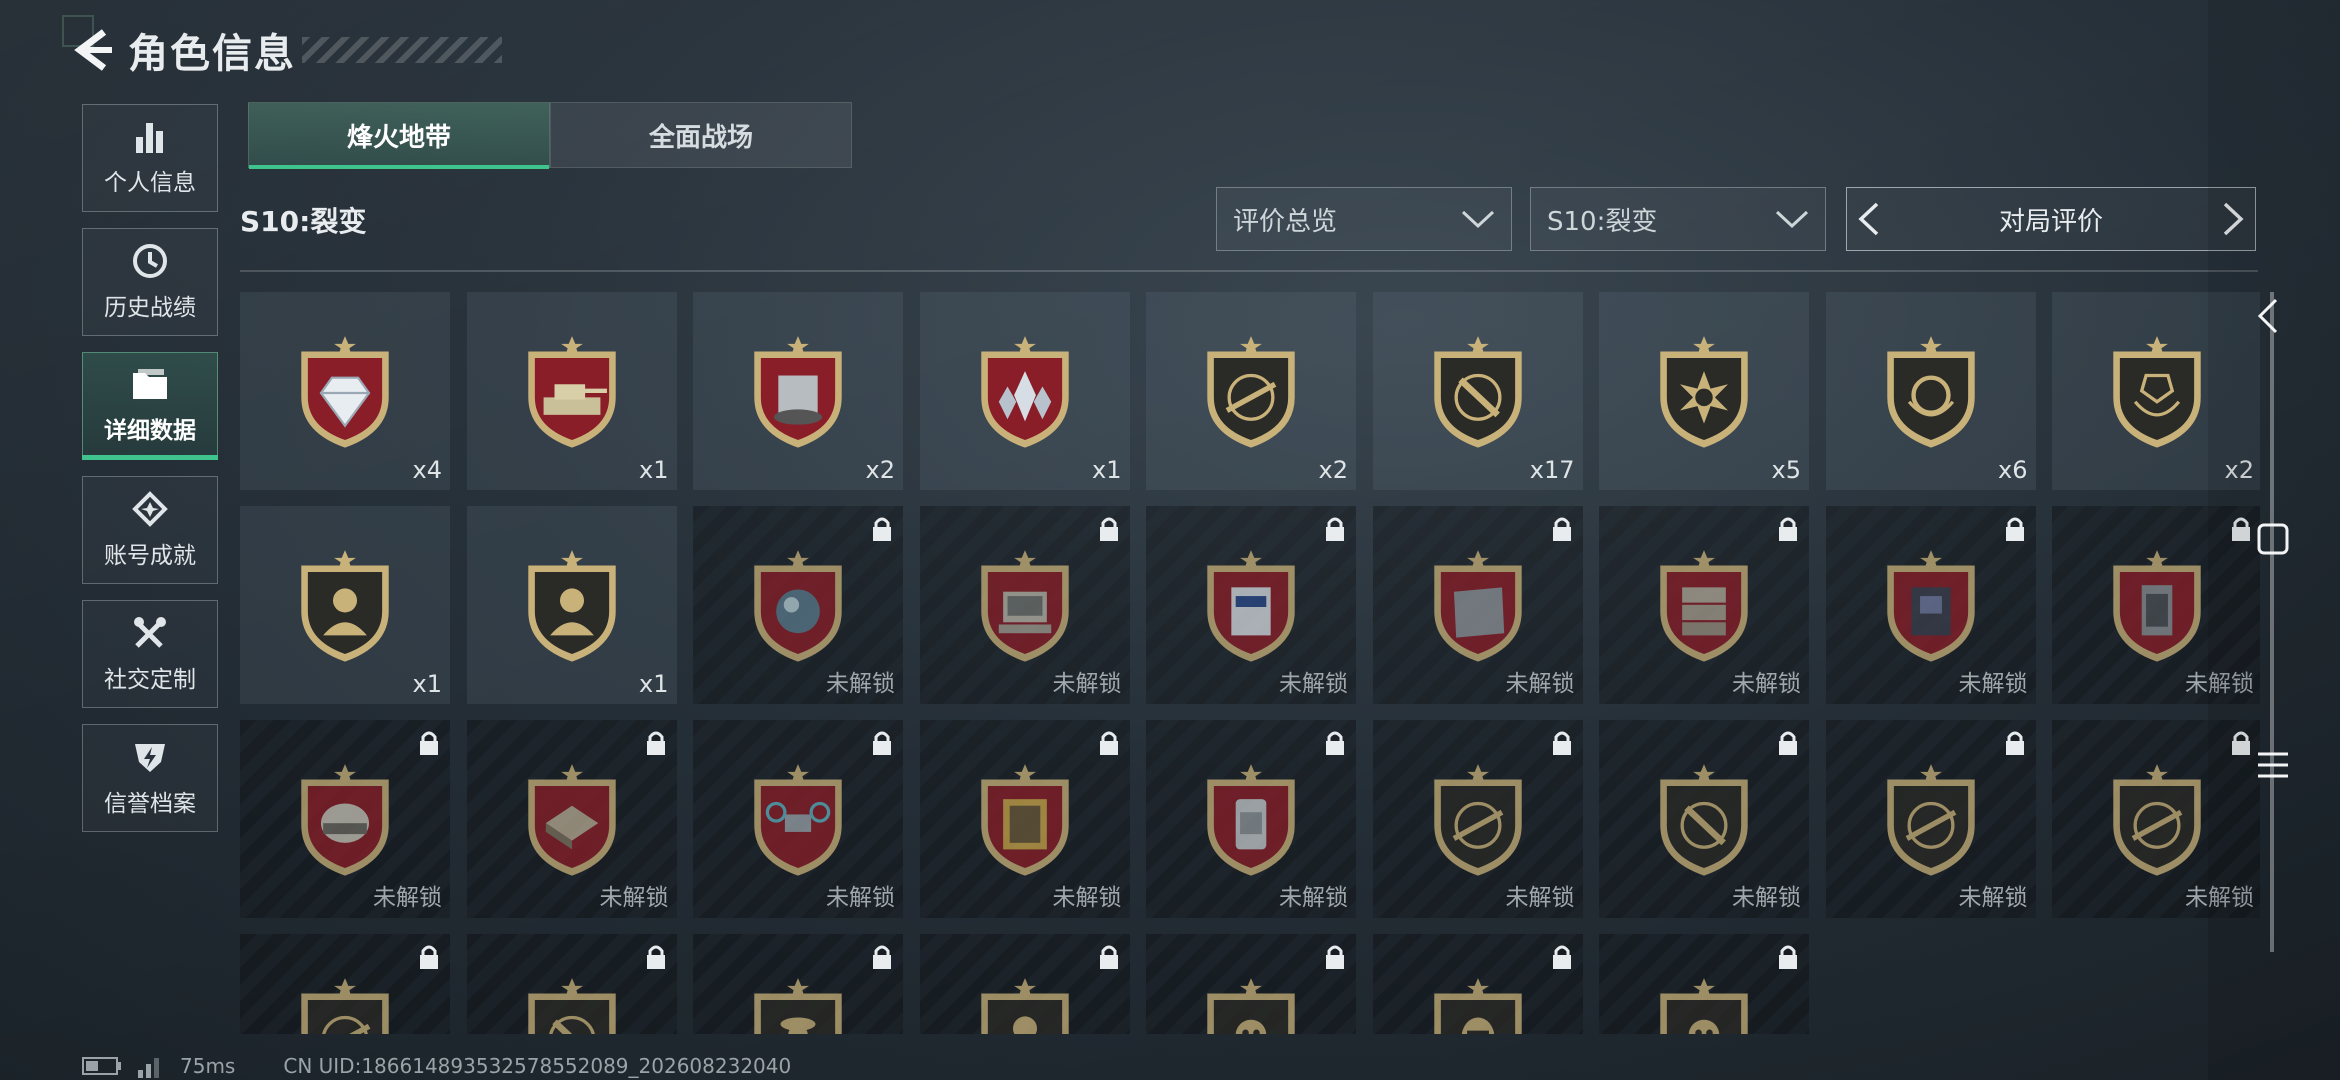 This screenshot has height=1080, width=2340. What do you see at coordinates (1678, 219) in the screenshot?
I see `season-dropdown: S10:裂变` at bounding box center [1678, 219].